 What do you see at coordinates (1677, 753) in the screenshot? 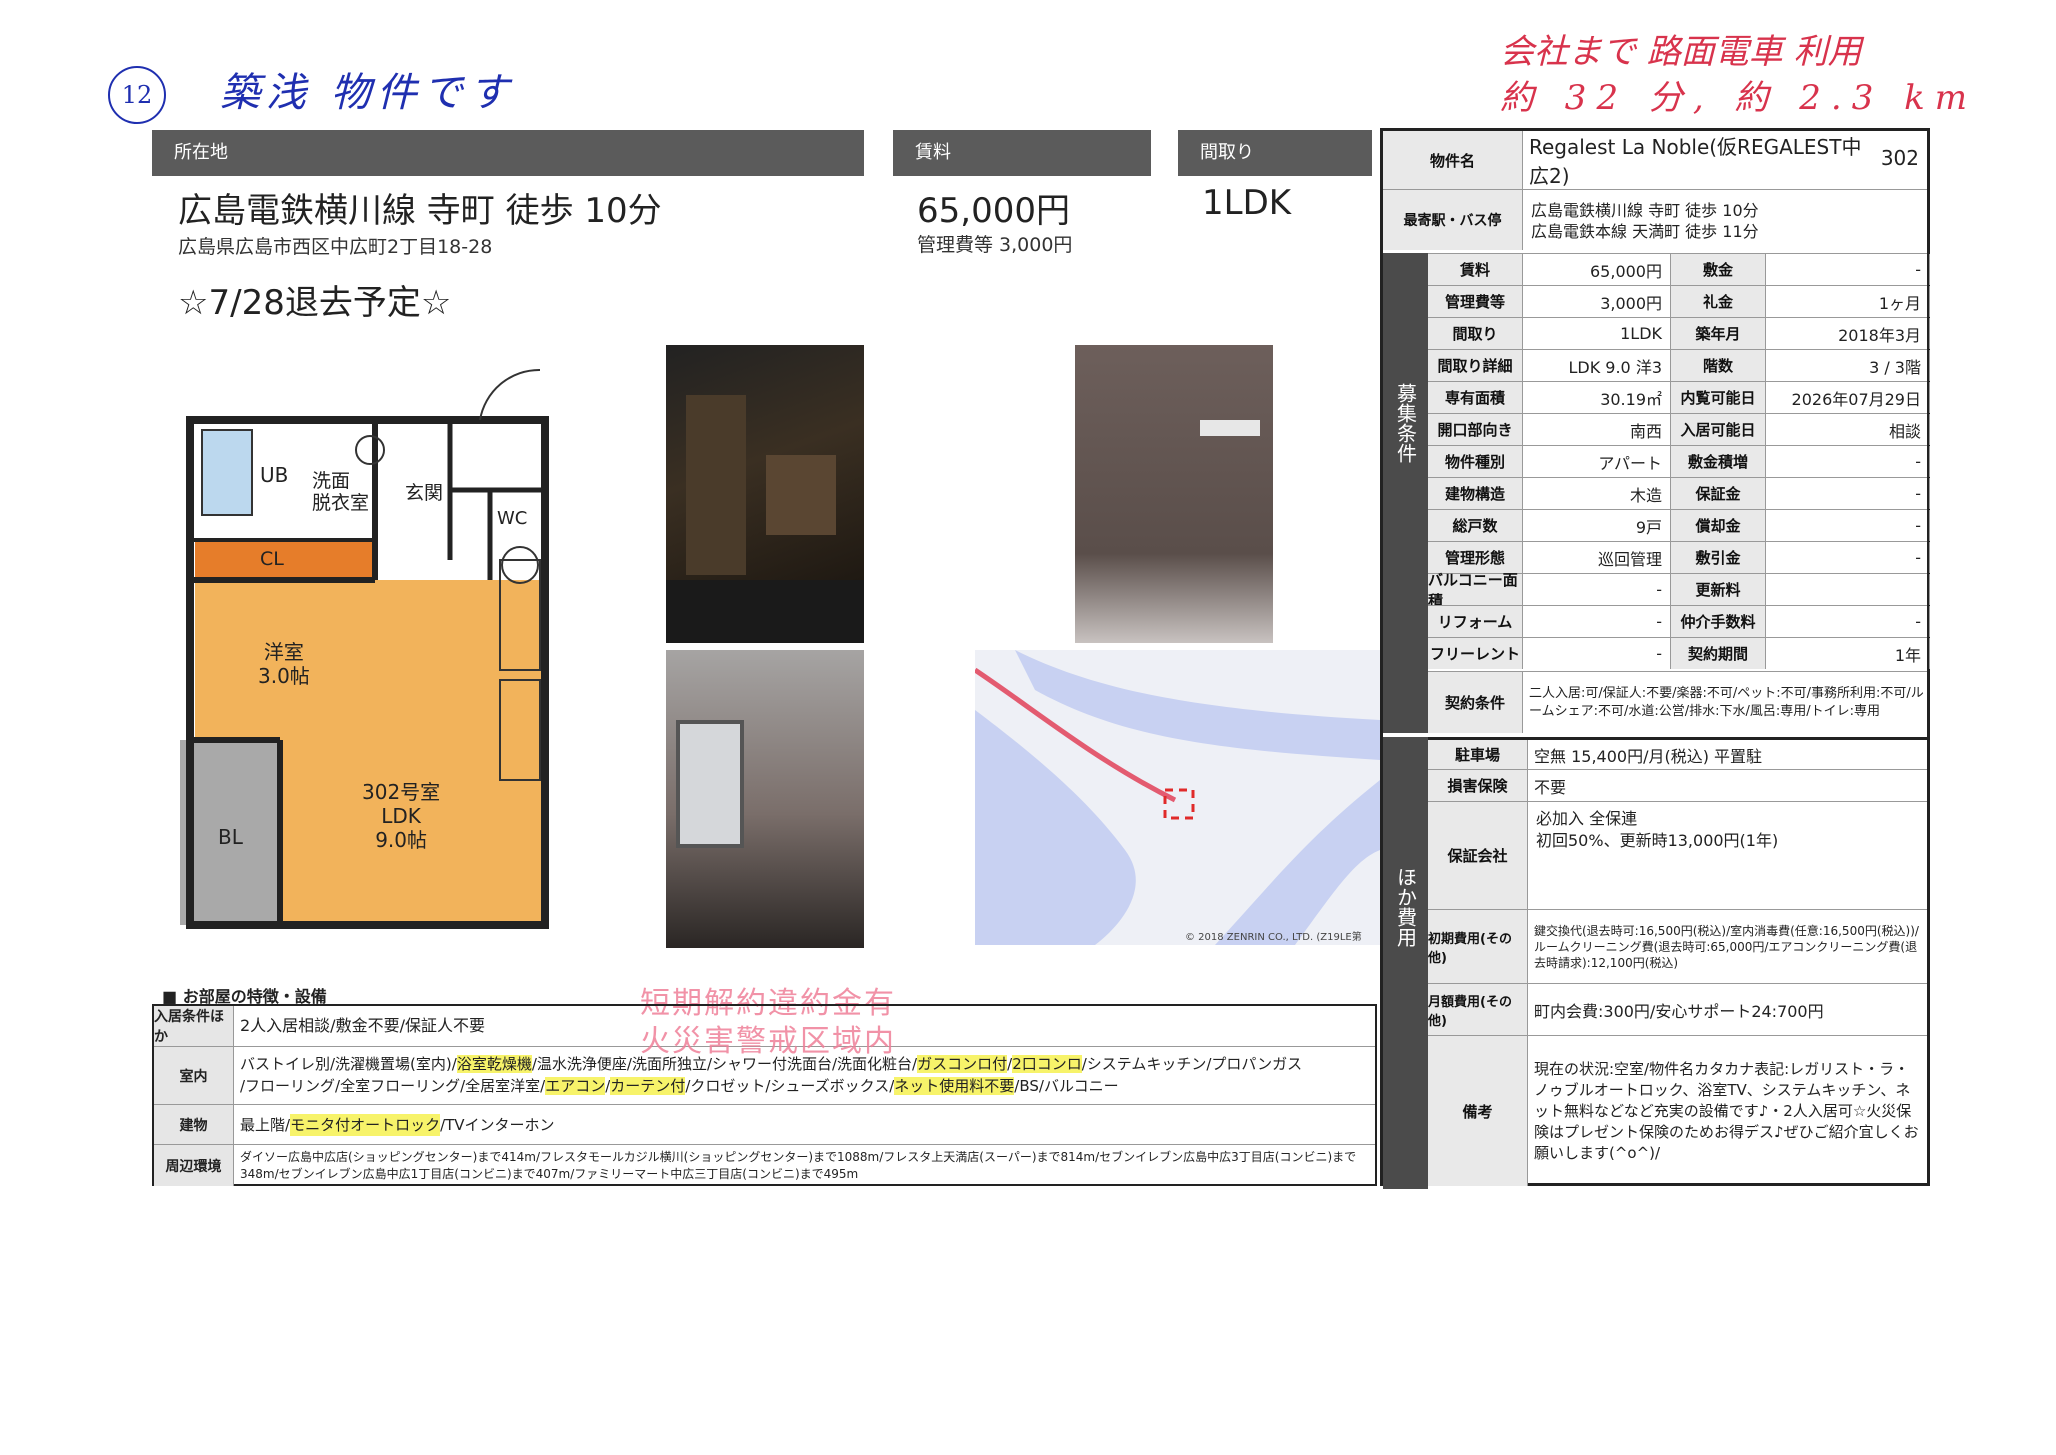
I see `parking-row: 駐車場 空無 15,400円/月(税込) 平置駐` at bounding box center [1677, 753].